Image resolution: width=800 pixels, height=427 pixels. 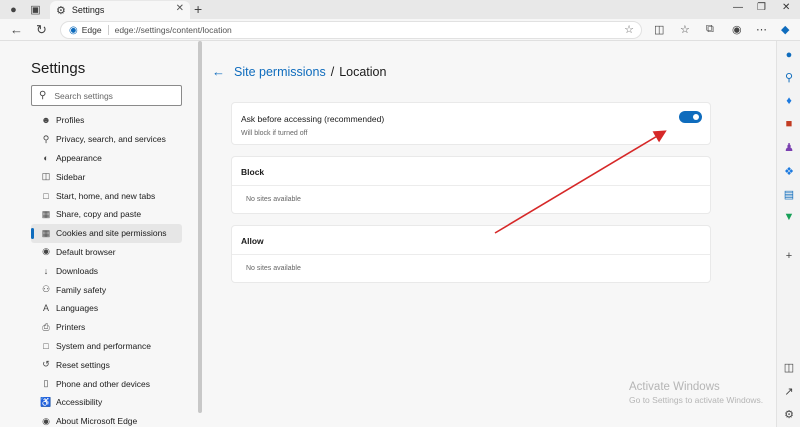 I want to click on nav-item-family-safety: ⚇ Family safety, so click(x=106, y=289).